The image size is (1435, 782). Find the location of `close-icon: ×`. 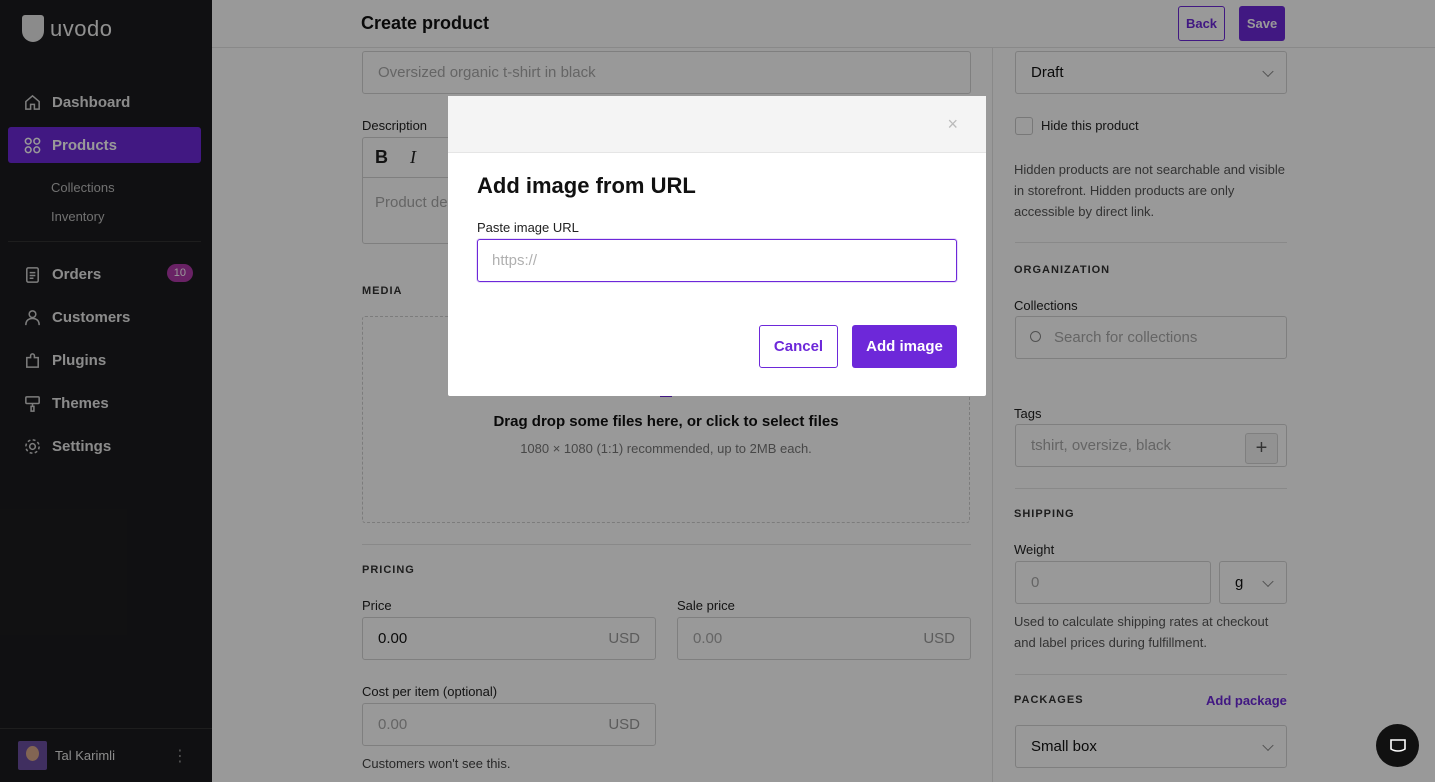

close-icon: × is located at coordinates (952, 124).